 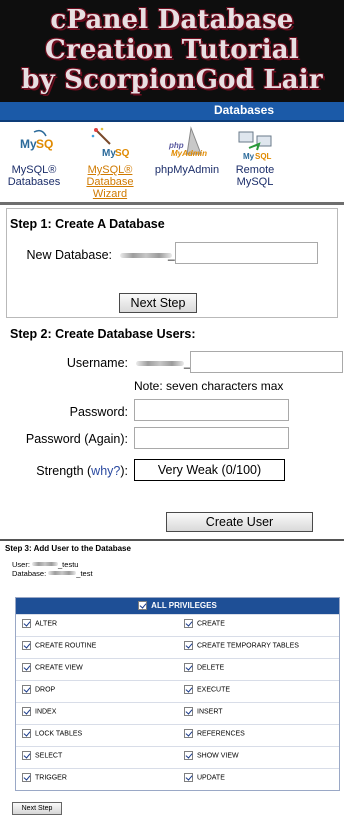 I want to click on password-label: Password:, so click(x=98, y=412).